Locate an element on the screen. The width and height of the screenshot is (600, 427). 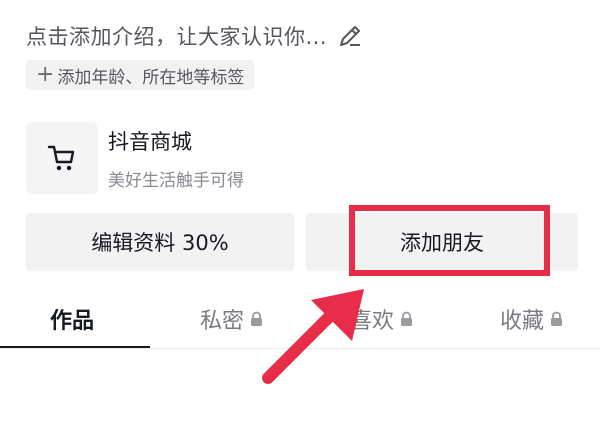
edit-profile-button: 编辑资料 30% is located at coordinates (160, 242).